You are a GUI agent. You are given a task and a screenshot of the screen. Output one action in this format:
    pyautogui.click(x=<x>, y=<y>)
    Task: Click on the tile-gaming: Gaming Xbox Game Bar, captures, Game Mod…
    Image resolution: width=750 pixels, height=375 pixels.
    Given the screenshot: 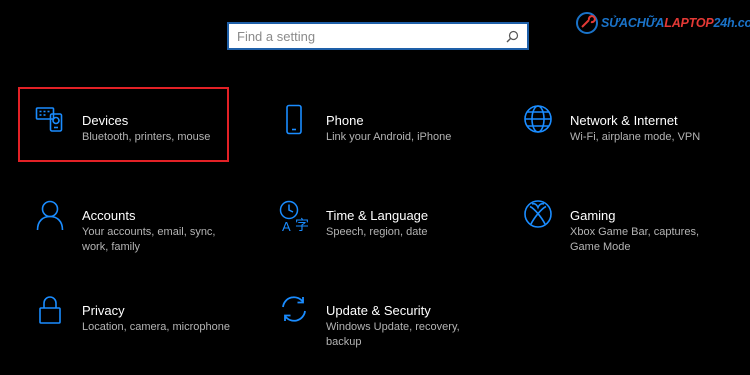 What is the action you would take?
    pyautogui.click(x=620, y=221)
    